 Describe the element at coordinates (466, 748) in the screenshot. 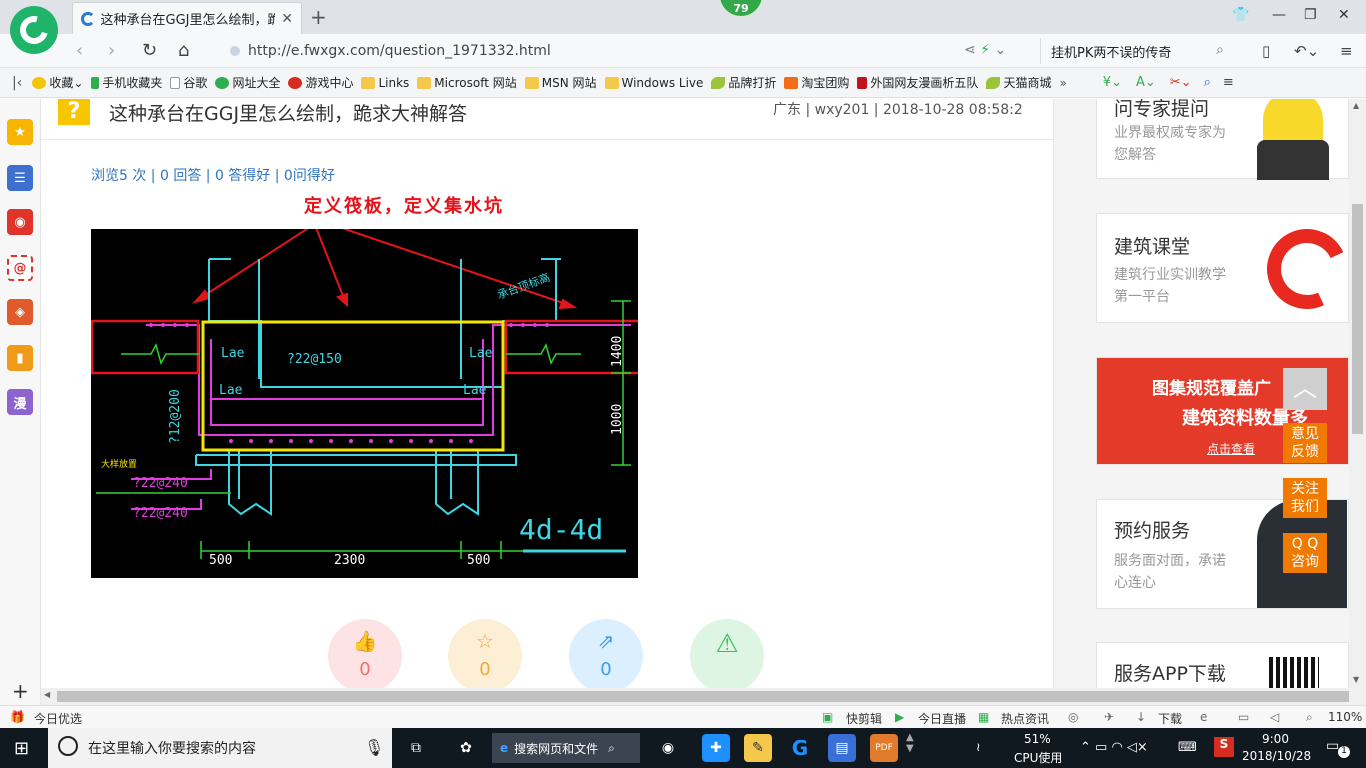

I see `pinwheel-icon: ✿` at that location.